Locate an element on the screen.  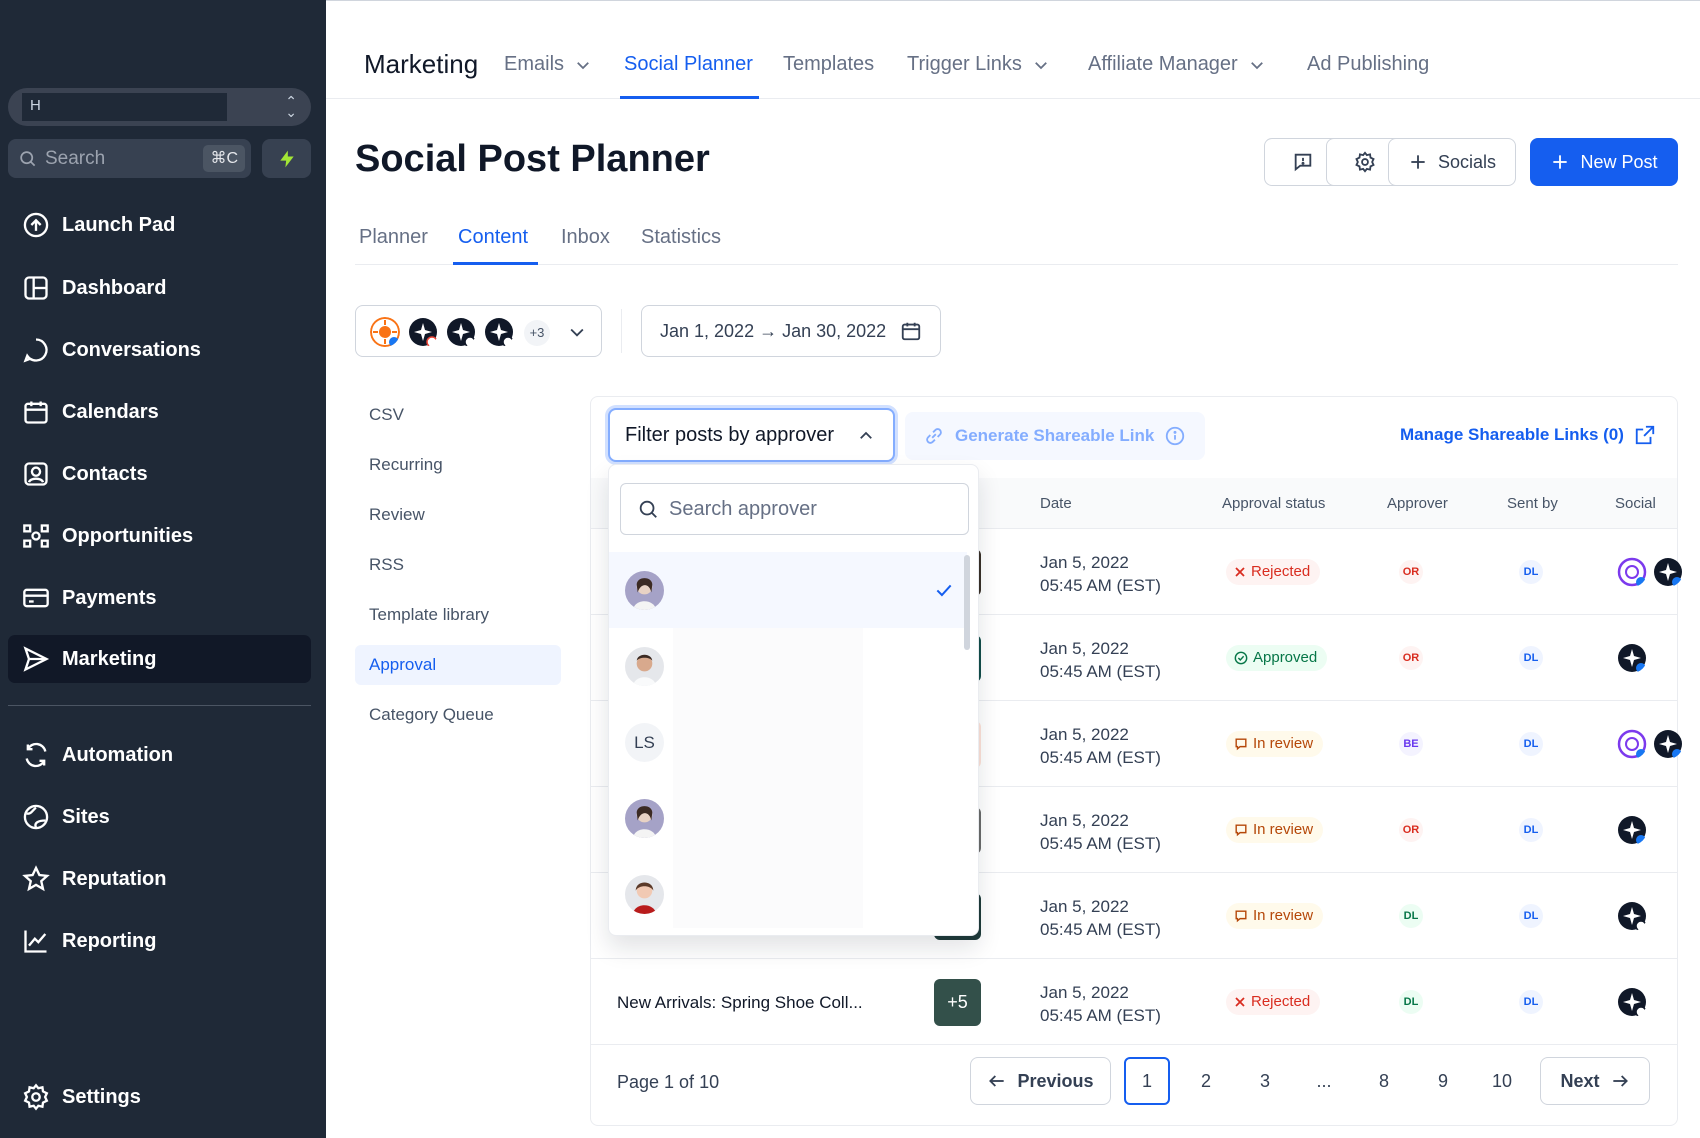
page-button-1: 1 is located at coordinates (1147, 1081).